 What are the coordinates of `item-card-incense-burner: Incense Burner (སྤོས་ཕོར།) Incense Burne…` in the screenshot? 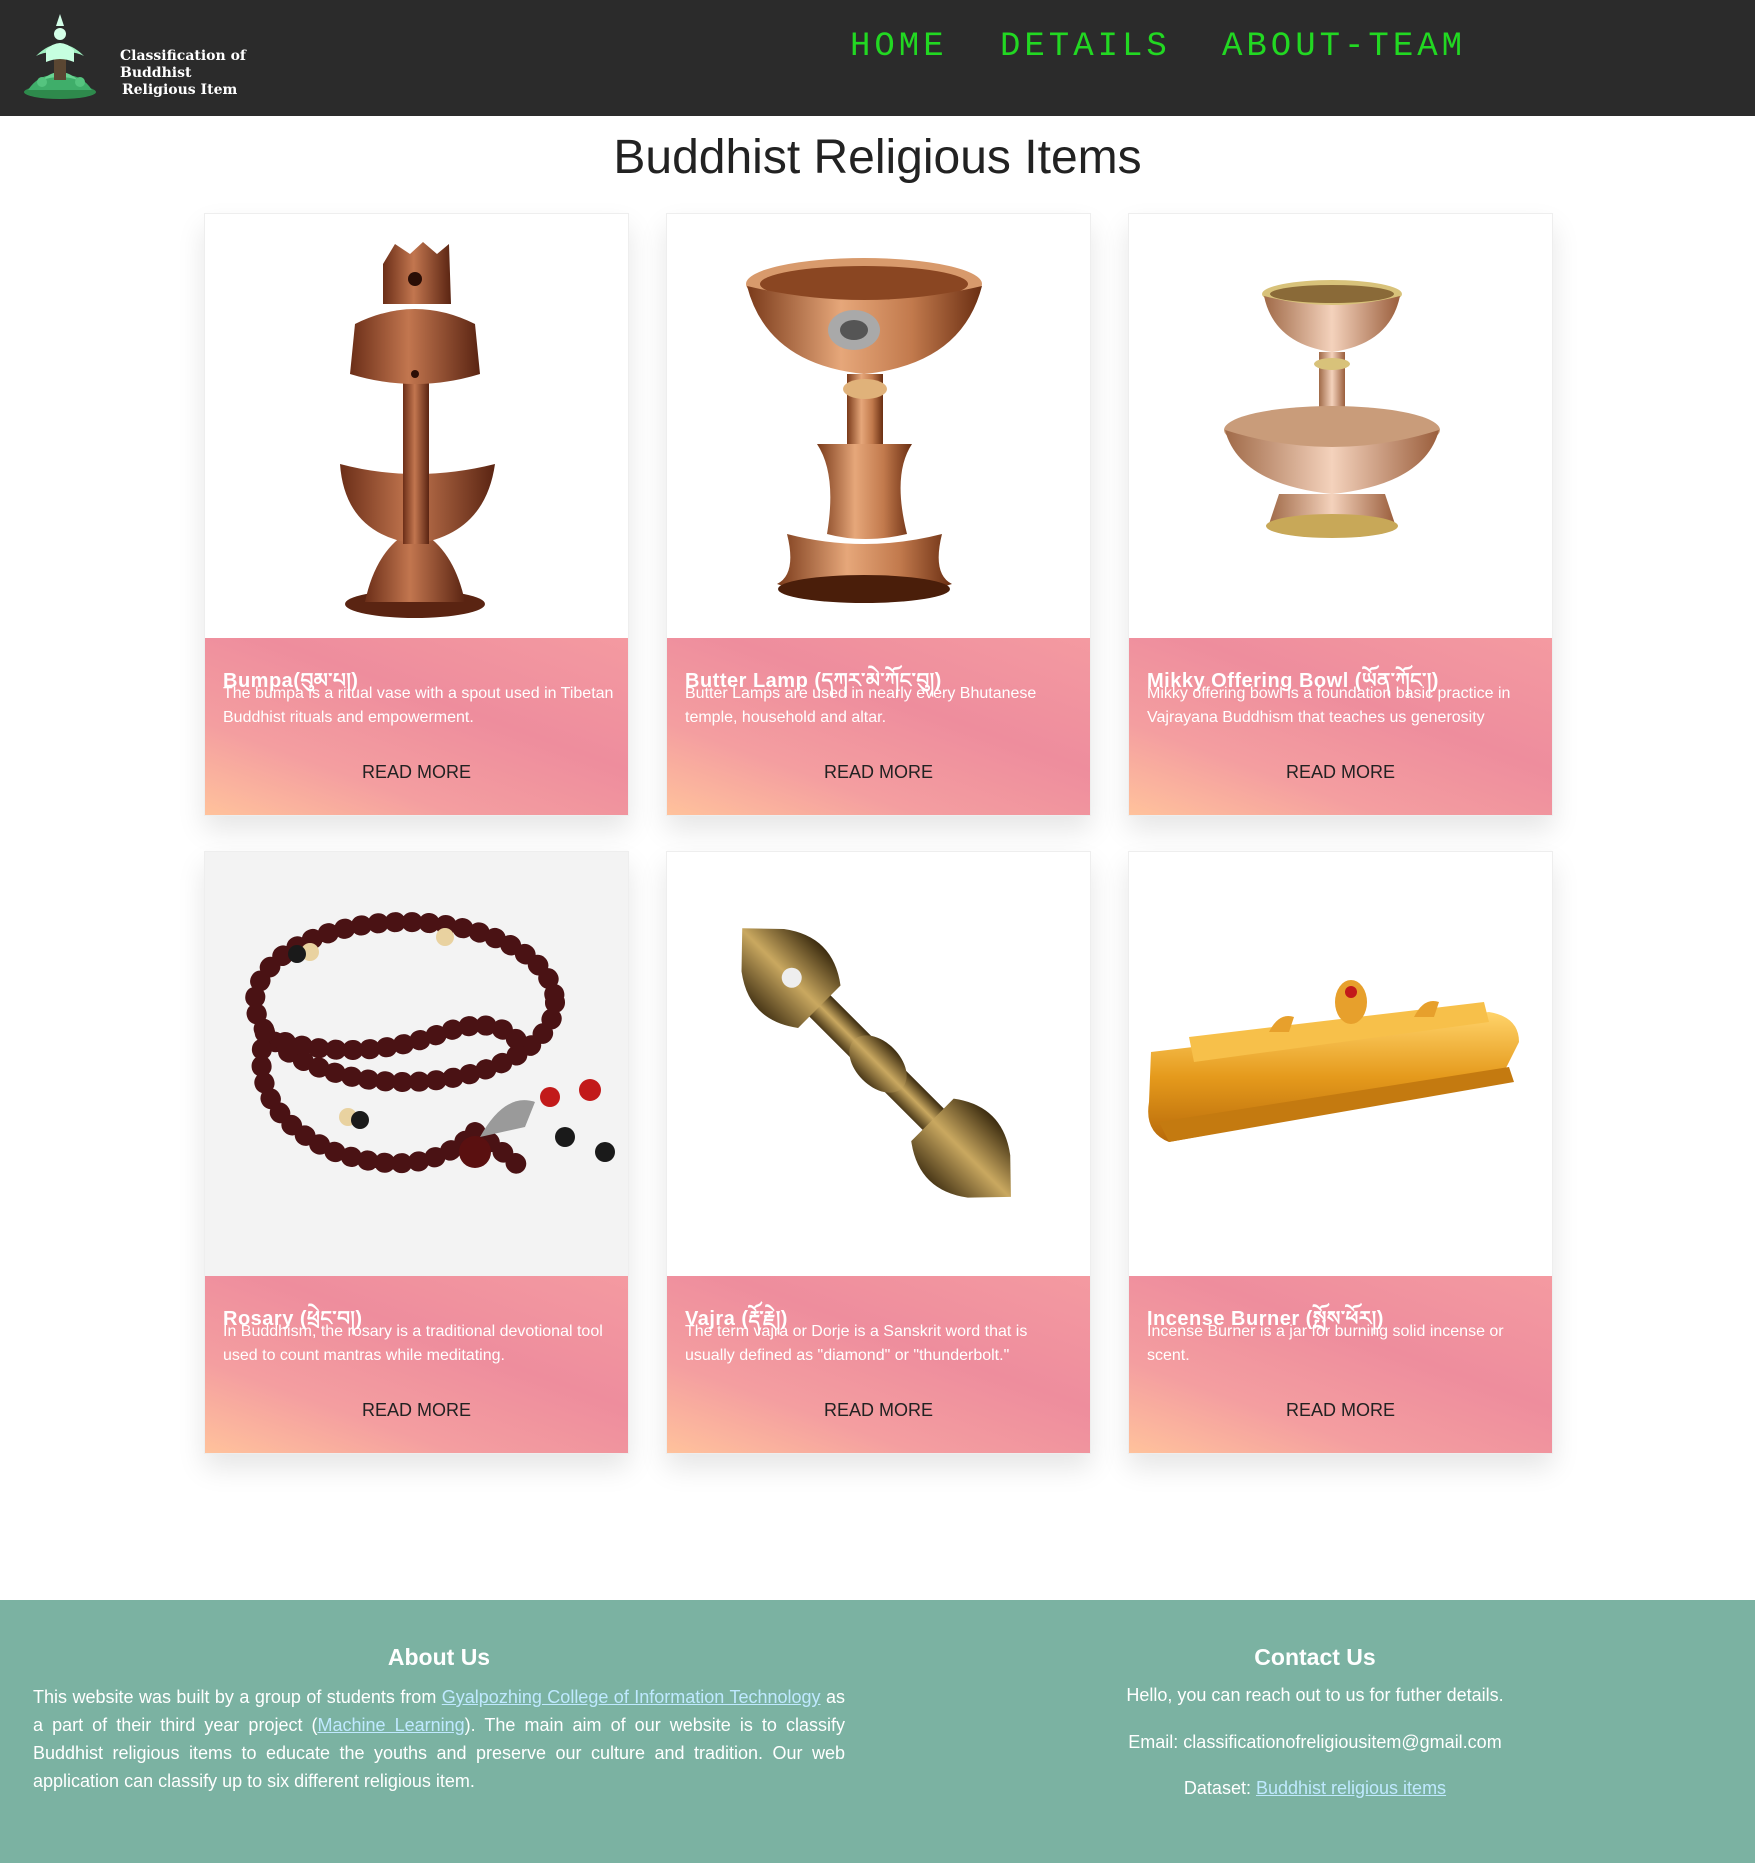 It's located at (1340, 1152).